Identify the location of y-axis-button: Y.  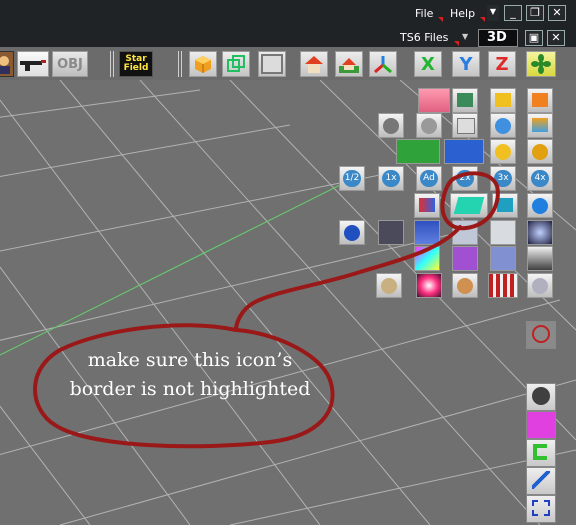
(466, 64).